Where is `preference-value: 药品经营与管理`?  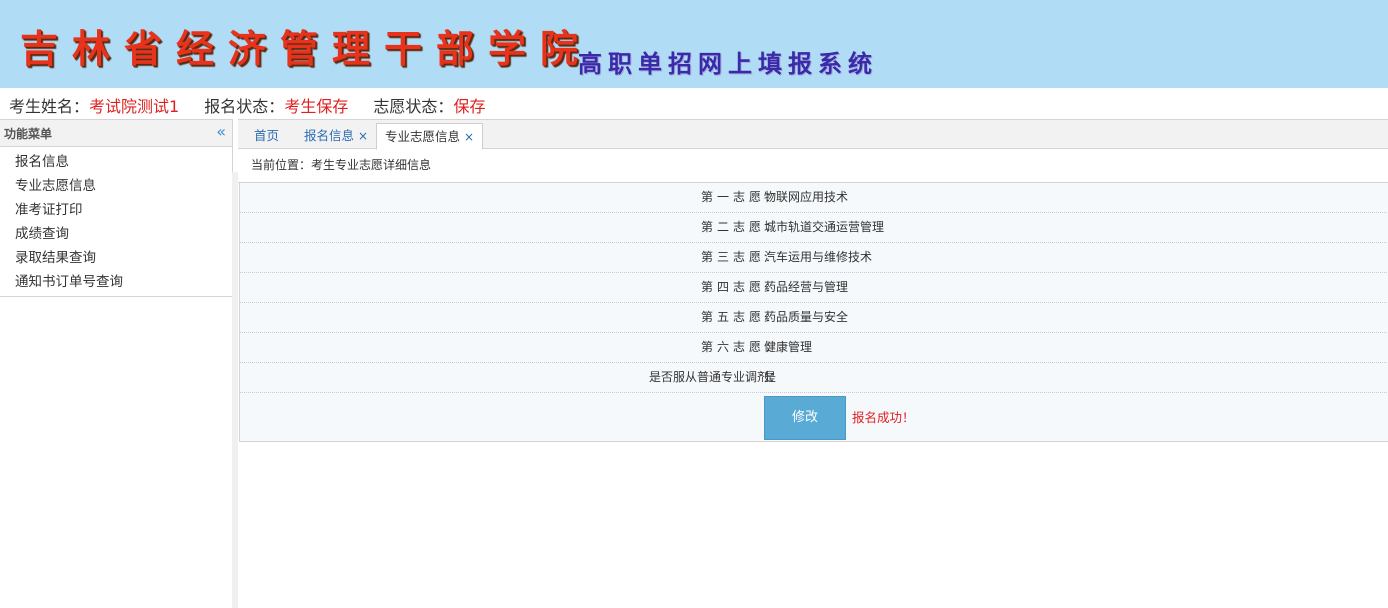 preference-value: 药品经营与管理 is located at coordinates (806, 287).